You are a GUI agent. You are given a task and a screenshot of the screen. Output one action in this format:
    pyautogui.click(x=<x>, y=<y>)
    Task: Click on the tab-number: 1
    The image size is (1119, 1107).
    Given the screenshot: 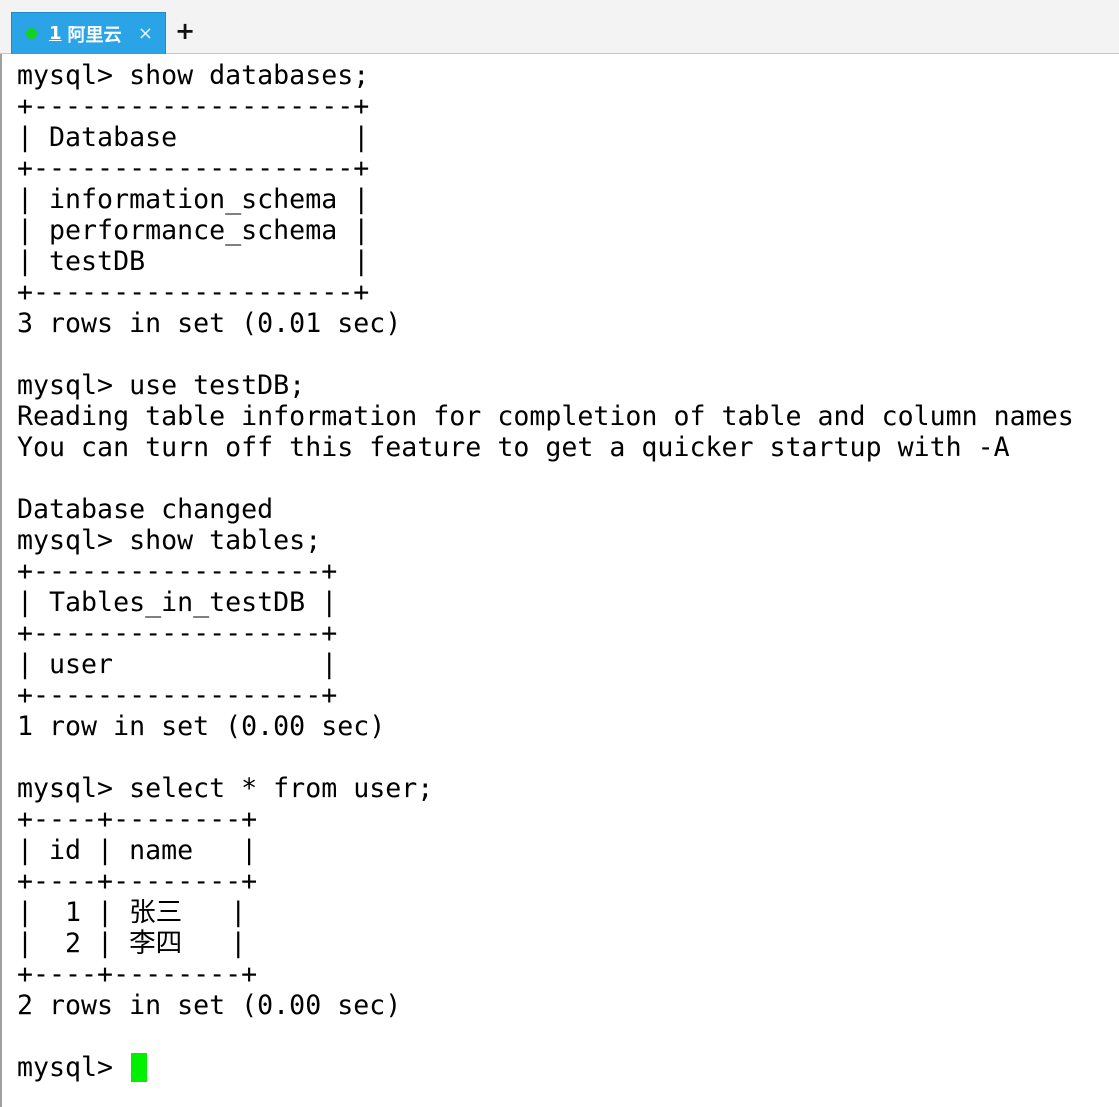 What is the action you would take?
    pyautogui.click(x=55, y=33)
    